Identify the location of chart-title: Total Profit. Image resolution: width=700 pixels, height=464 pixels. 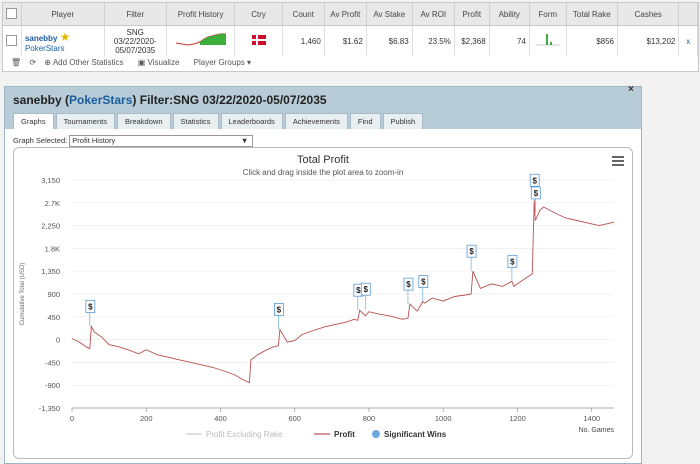
(323, 160).